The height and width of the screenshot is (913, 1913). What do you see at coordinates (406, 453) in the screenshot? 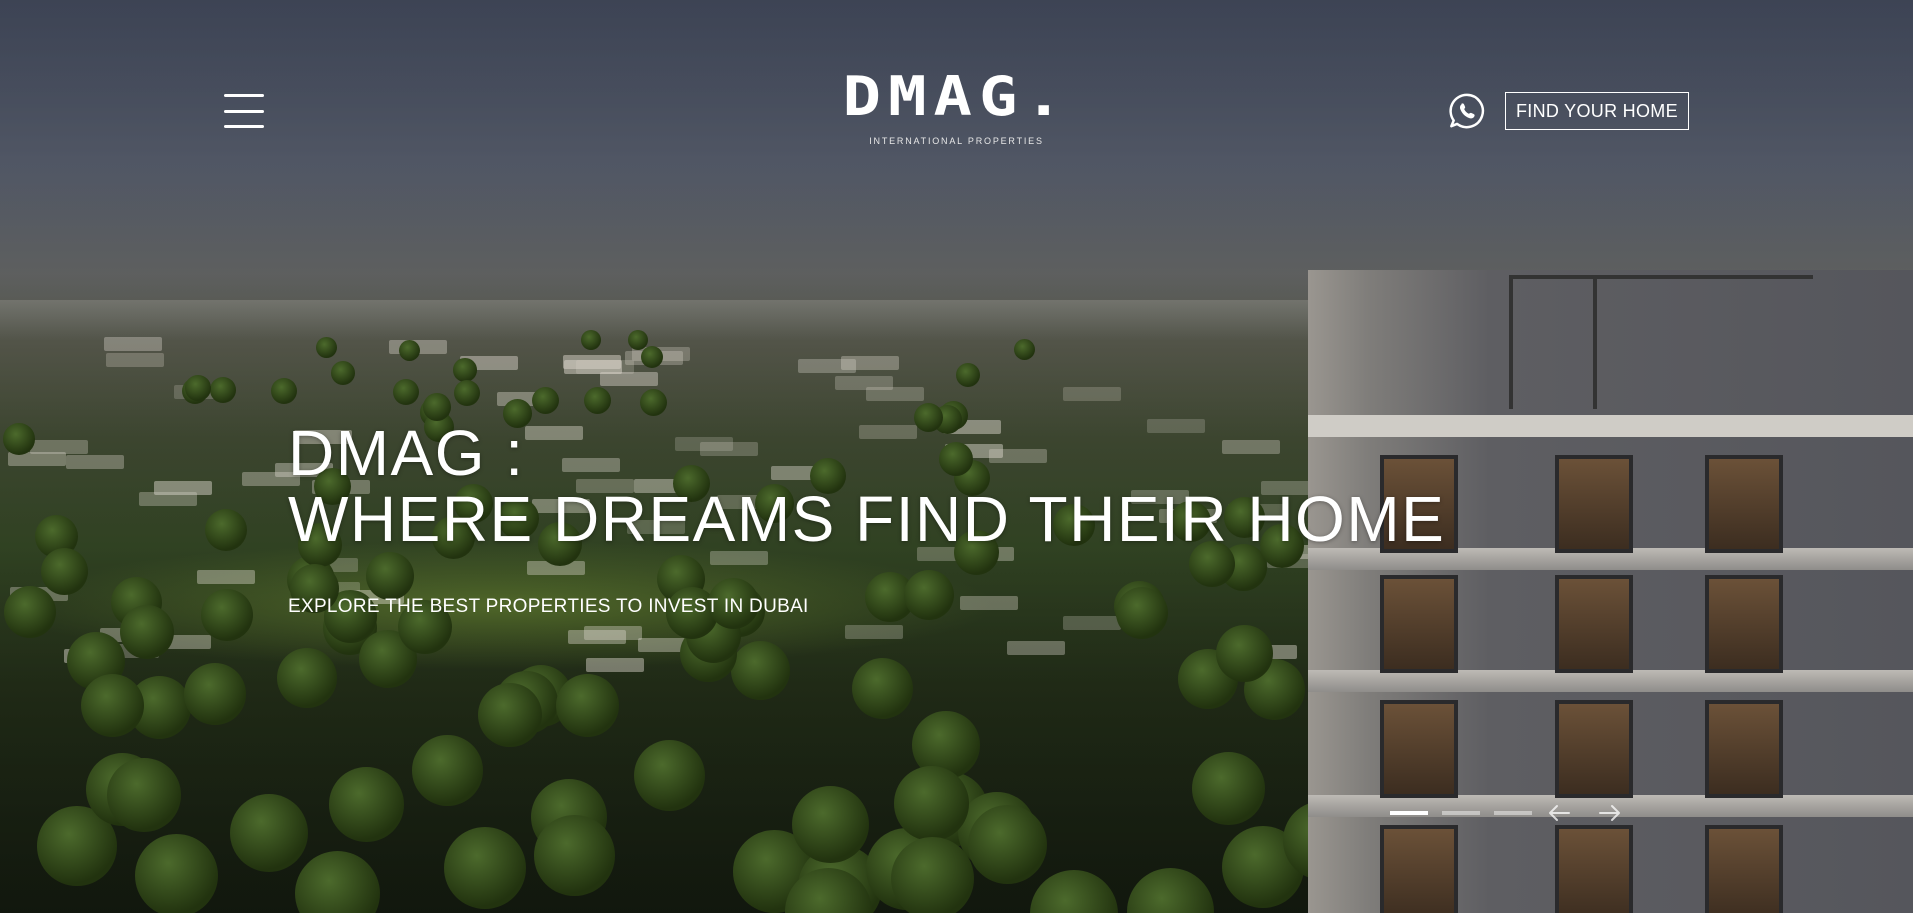
I see `hero-title-line-1: DMAG :` at bounding box center [406, 453].